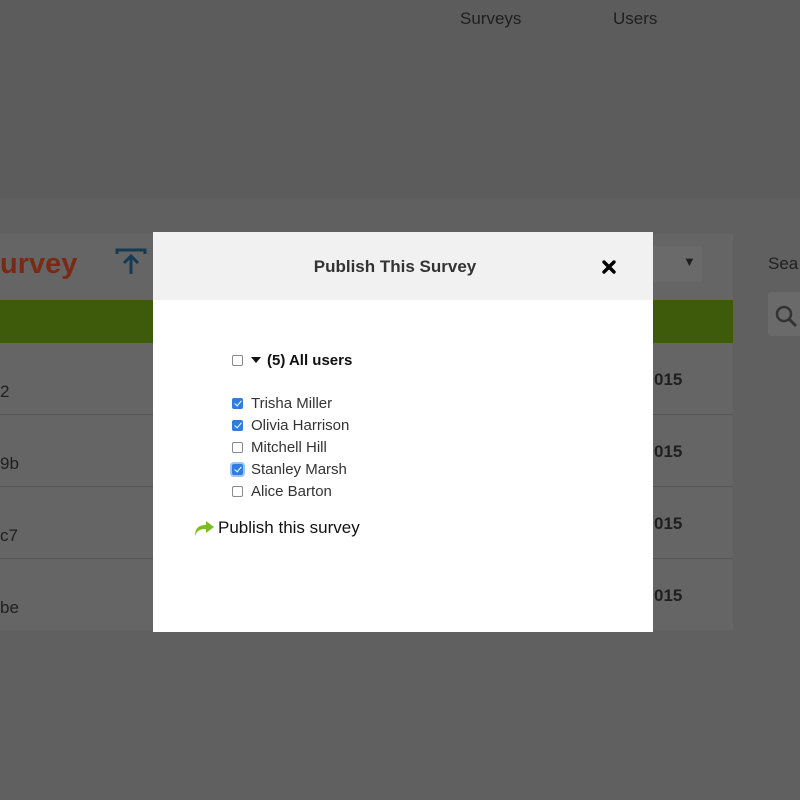 This screenshot has width=800, height=800. What do you see at coordinates (783, 263) in the screenshot?
I see `search-label: Sea` at bounding box center [783, 263].